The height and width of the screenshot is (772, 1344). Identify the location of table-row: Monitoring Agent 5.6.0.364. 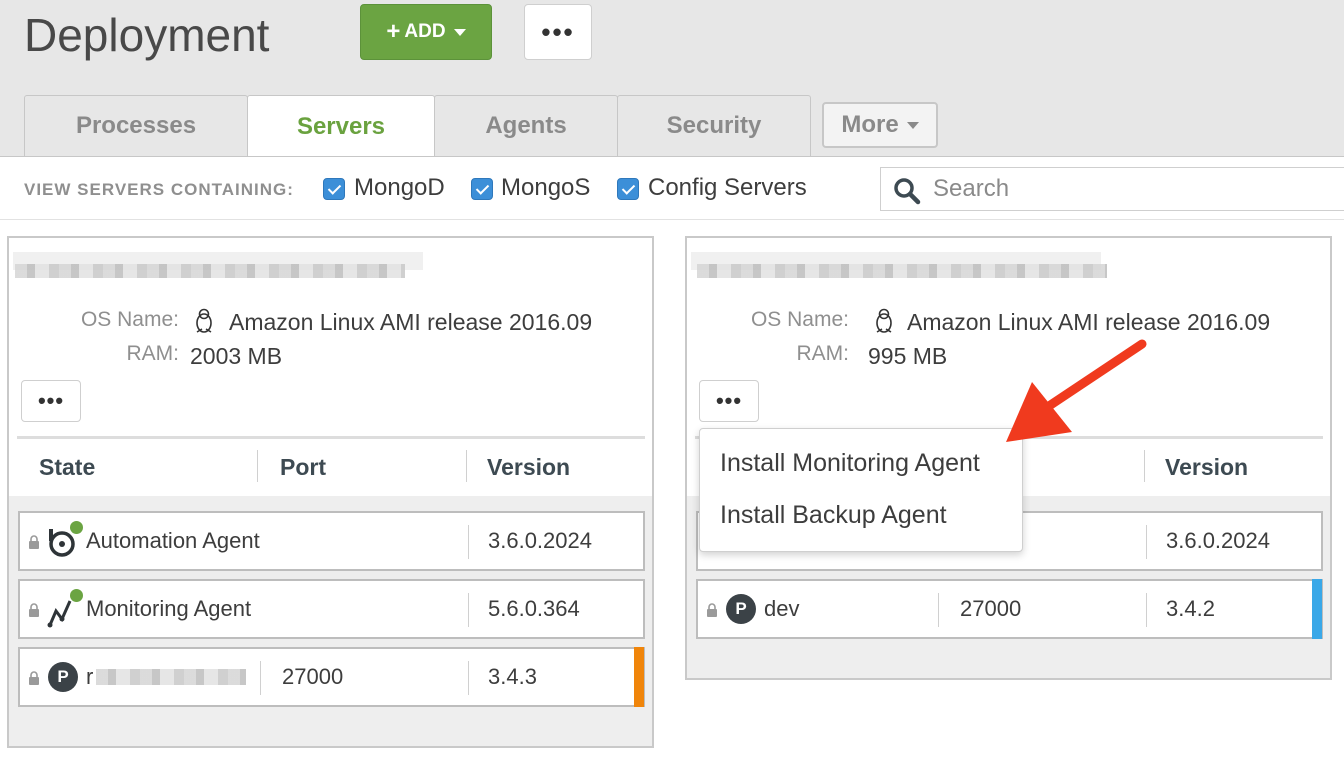
(331, 609).